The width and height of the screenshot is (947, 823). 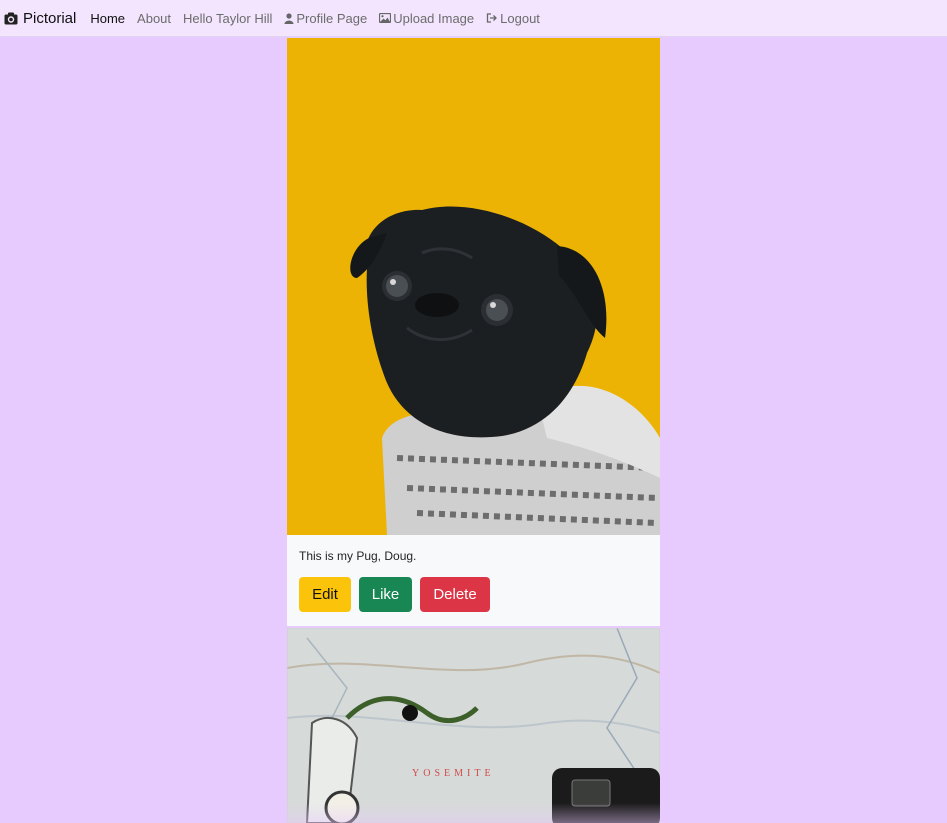 I want to click on nav-profile: Profile Page, so click(x=325, y=18).